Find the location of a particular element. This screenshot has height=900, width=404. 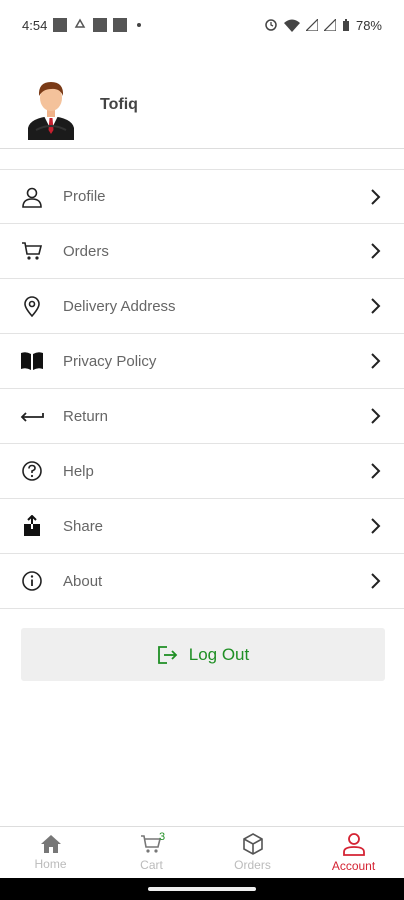

wifi-icon is located at coordinates (291, 25).